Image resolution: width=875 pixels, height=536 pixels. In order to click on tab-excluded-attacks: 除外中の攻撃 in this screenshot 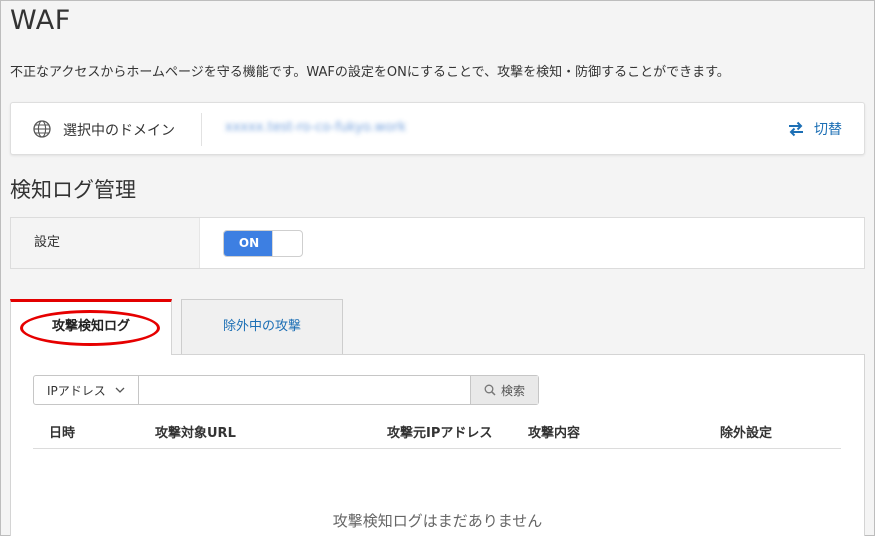, I will do `click(262, 327)`.